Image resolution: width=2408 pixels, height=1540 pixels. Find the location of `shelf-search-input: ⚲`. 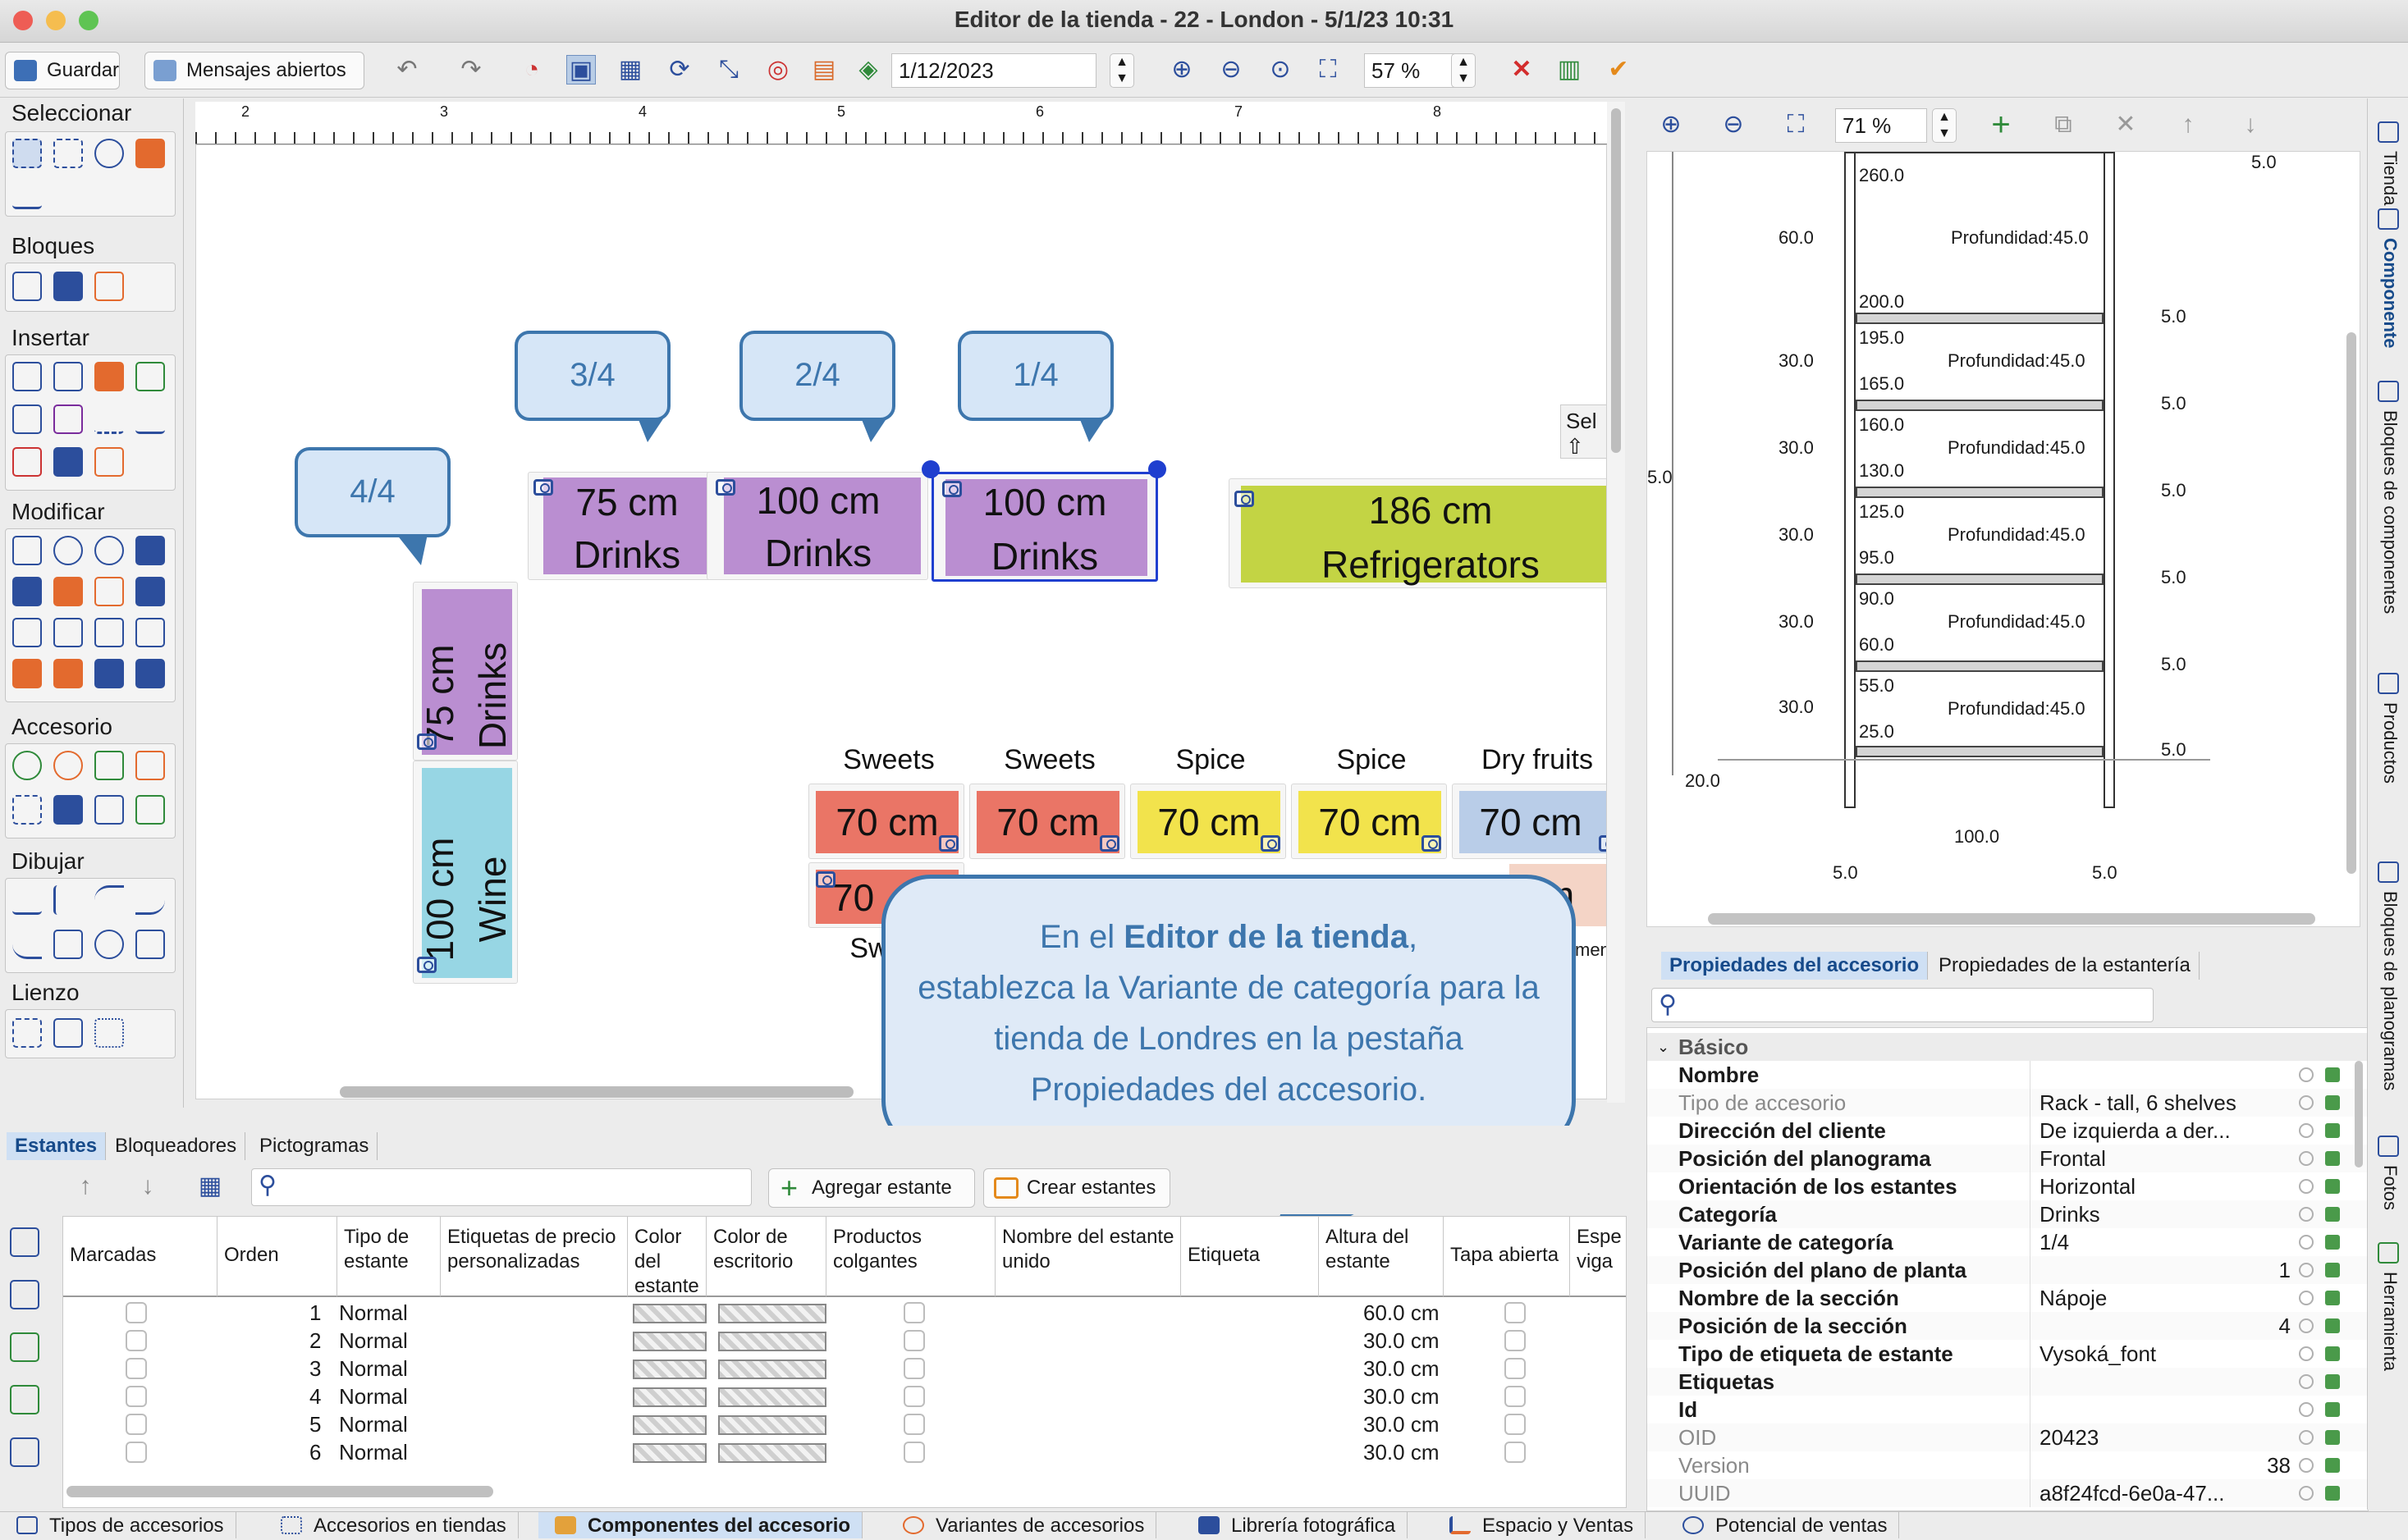

shelf-search-input: ⚲ is located at coordinates (501, 1187).